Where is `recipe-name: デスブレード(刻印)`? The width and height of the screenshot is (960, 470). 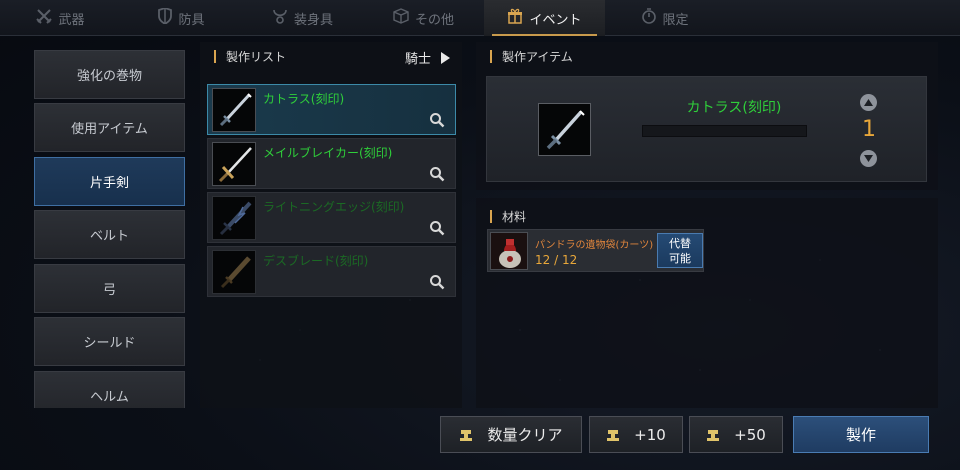
recipe-name: デスブレード(刻印) is located at coordinates (316, 261).